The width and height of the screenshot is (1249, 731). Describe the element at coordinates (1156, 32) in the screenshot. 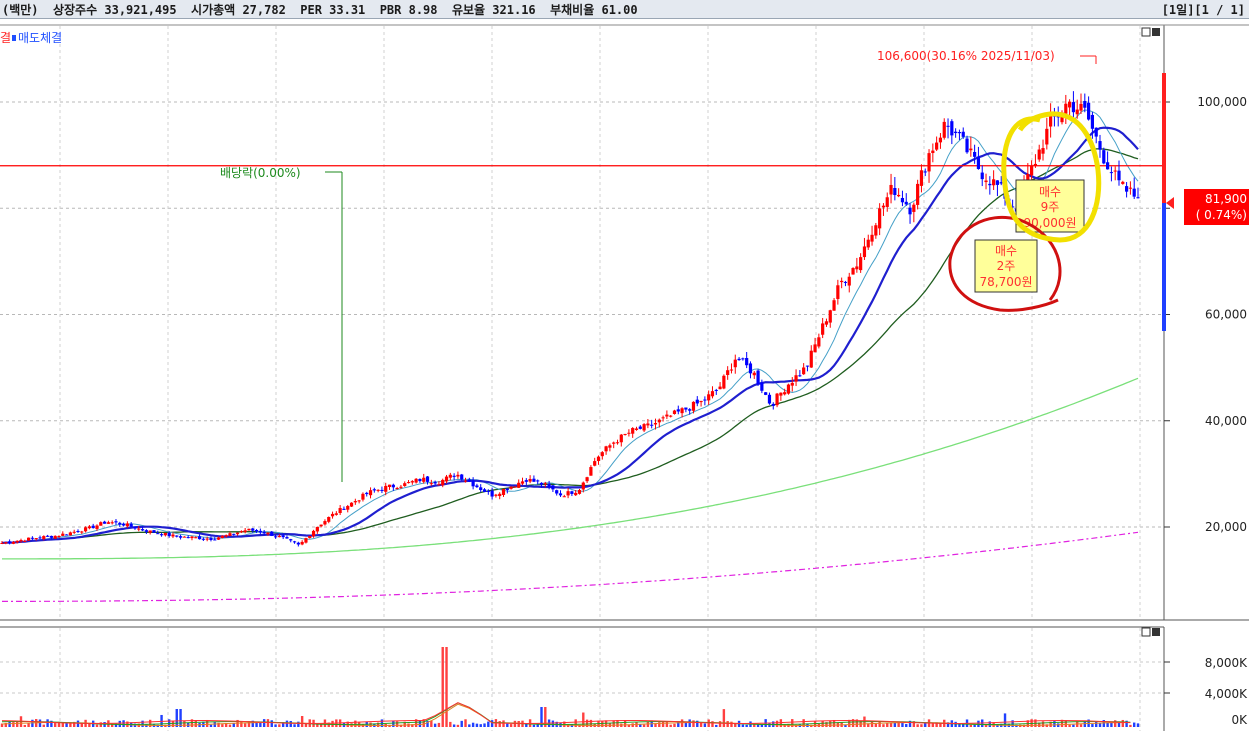

I see `price-panel-close-button` at that location.